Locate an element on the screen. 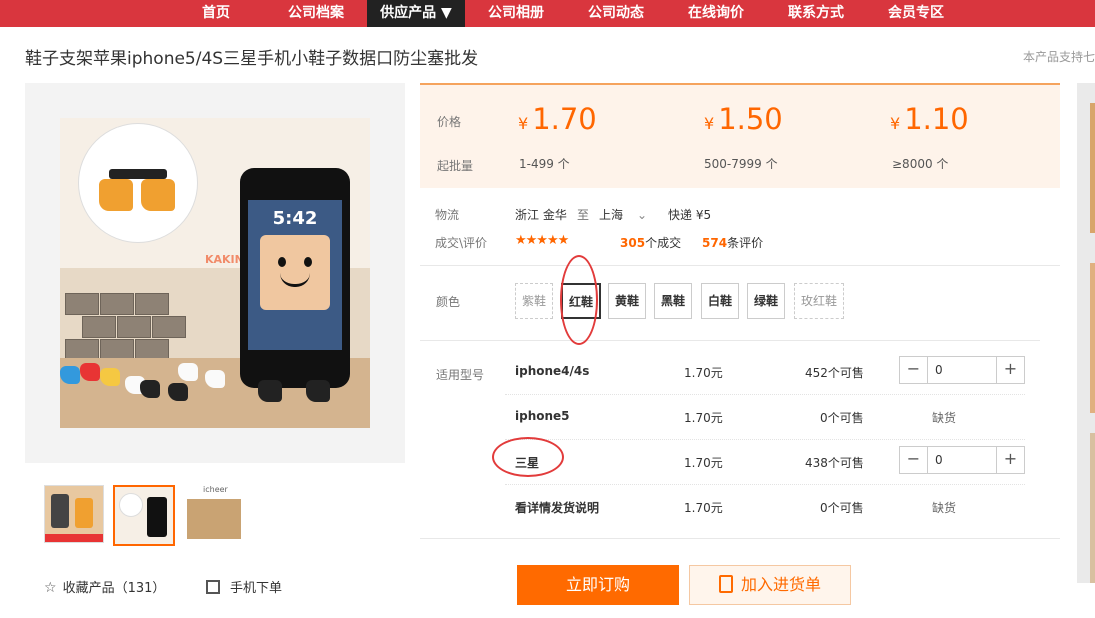 Image resolution: width=1095 pixels, height=618 pixels. thumb-bubble is located at coordinates (131, 505).